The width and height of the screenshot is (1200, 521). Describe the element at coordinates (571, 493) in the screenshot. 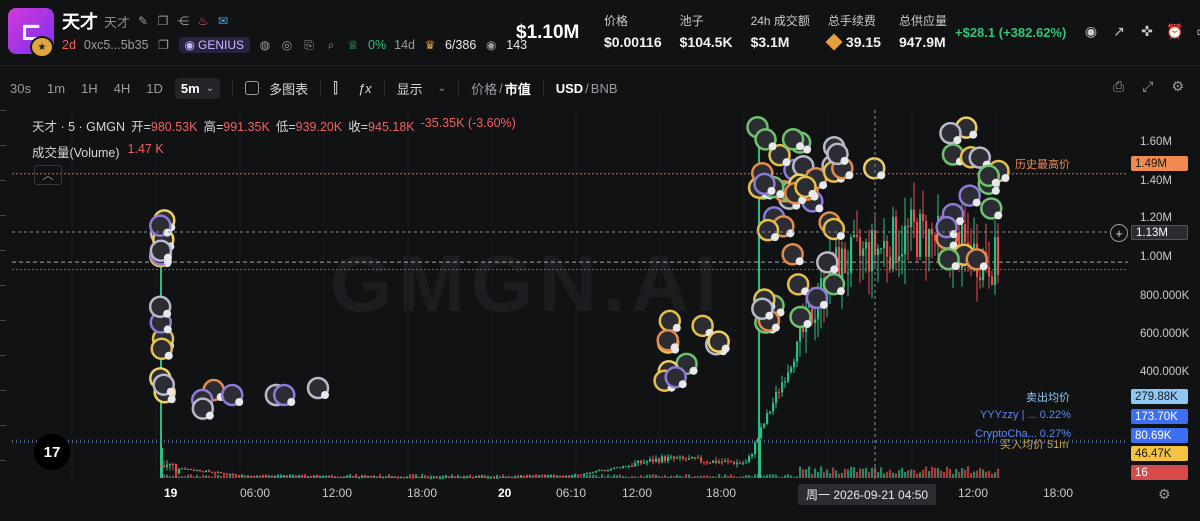

I see `x-axis-label: 06:10` at that location.